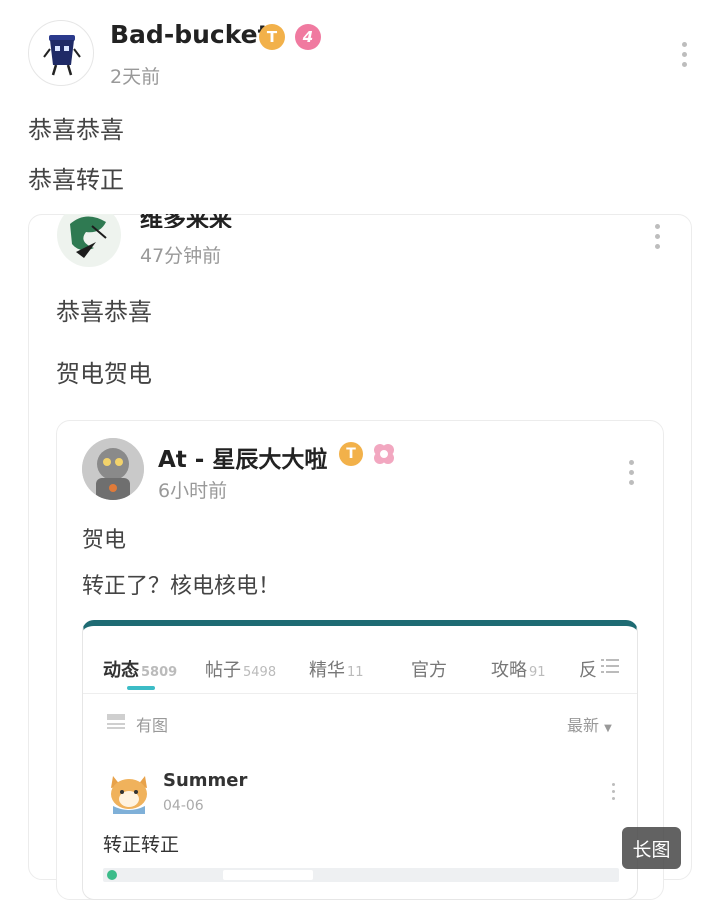 The image size is (720, 907). Describe the element at coordinates (76, 180) in the screenshot. I see `post-line-2: 恭喜转正` at that location.